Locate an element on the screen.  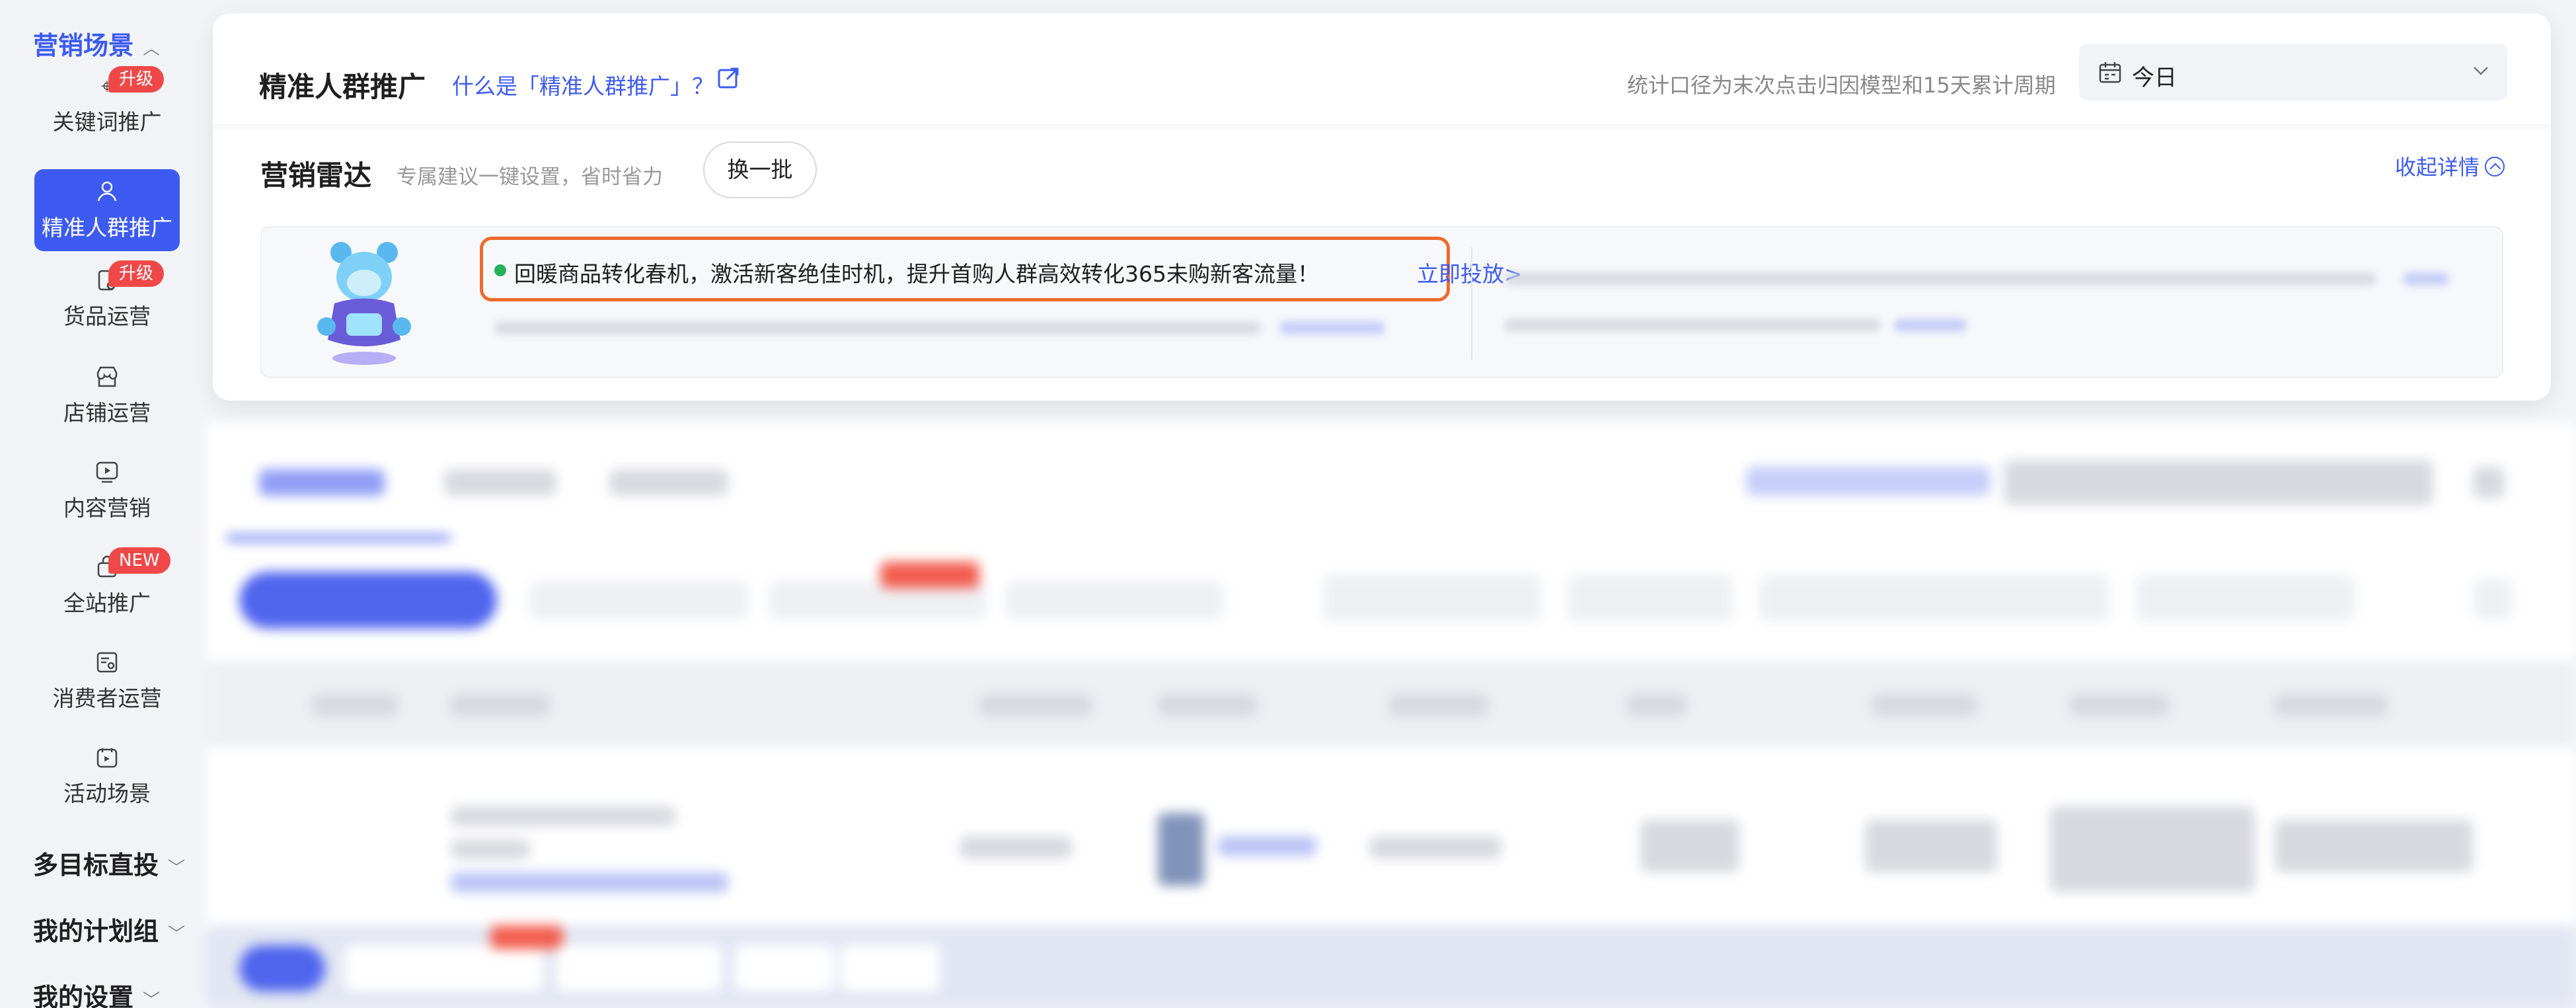
sidebar-item-label: 关键词推广 is located at coordinates (107, 122).